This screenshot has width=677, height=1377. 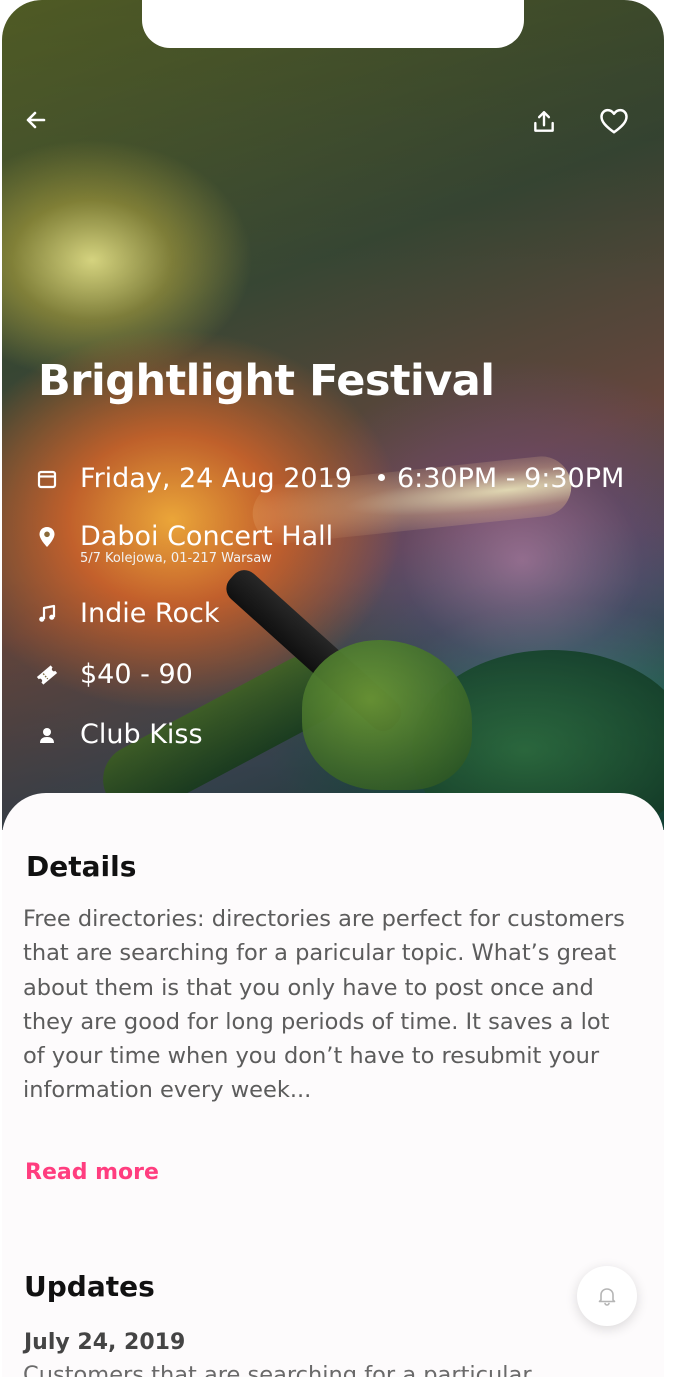 I want to click on event-genre: Indie Rock, so click(x=150, y=613).